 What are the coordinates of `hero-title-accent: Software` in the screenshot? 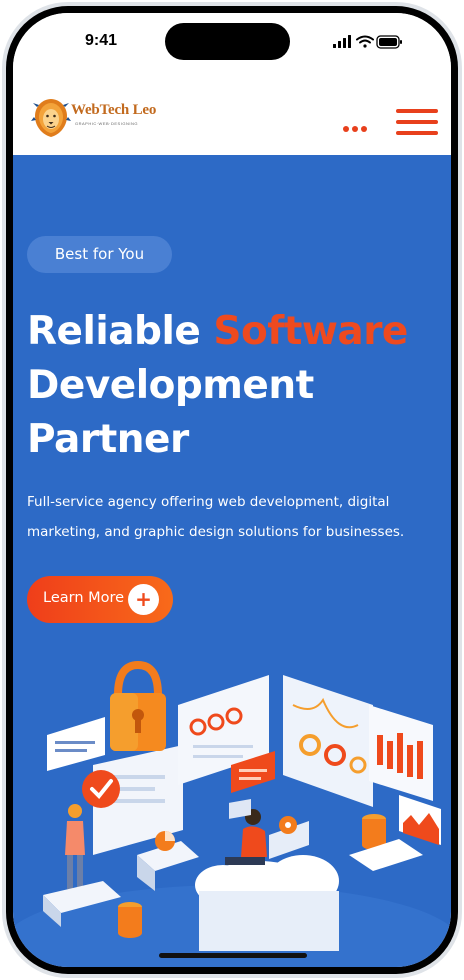 It's located at (310, 331).